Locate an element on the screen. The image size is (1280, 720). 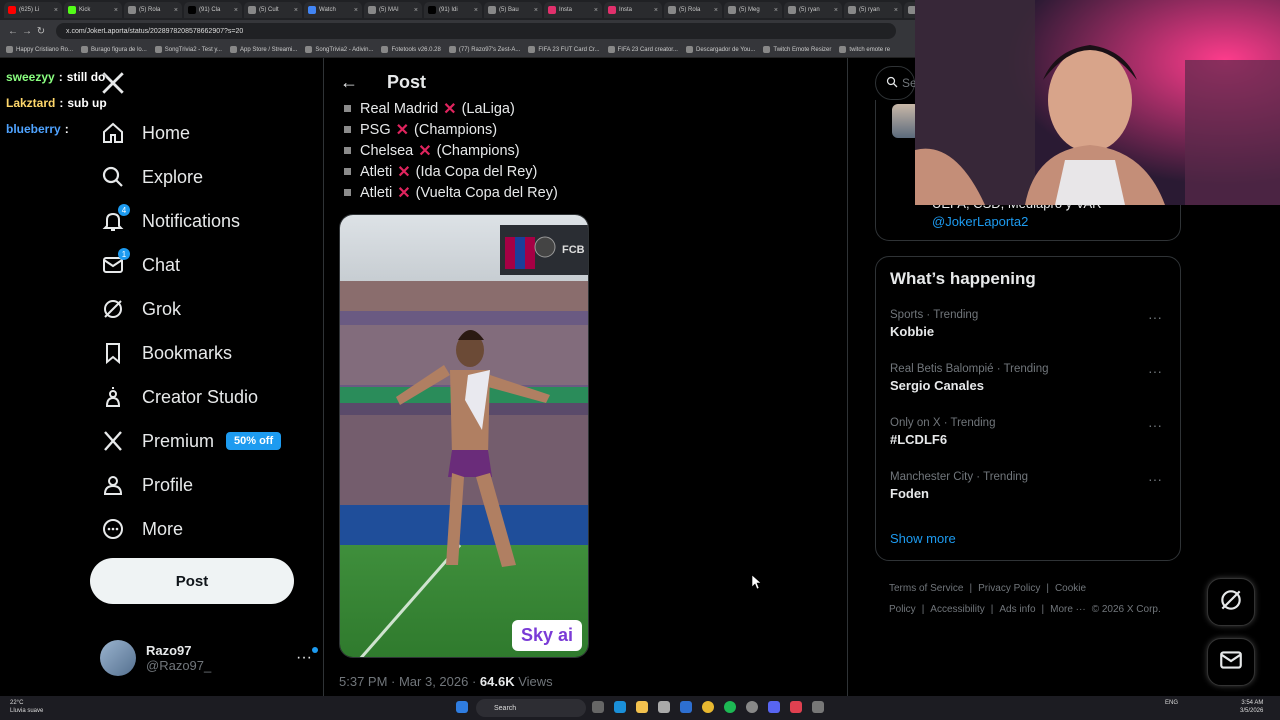
card-handle-link: @JokerLaporta2 is located at coordinates (980, 221).